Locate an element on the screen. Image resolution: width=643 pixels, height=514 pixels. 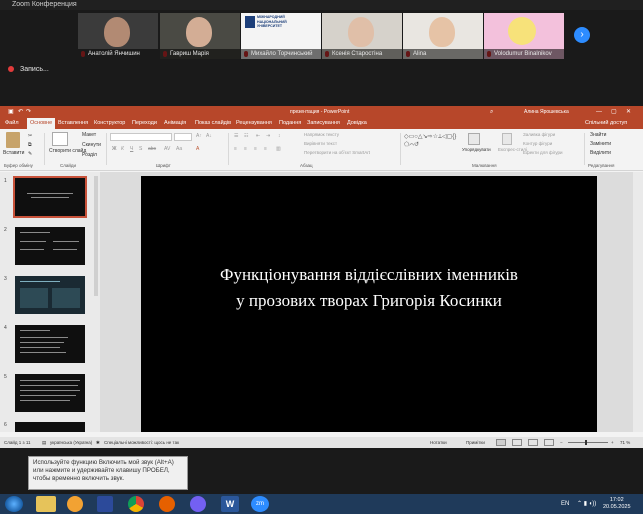
copy-icon: ⧉ is located at coordinates (30, 145).